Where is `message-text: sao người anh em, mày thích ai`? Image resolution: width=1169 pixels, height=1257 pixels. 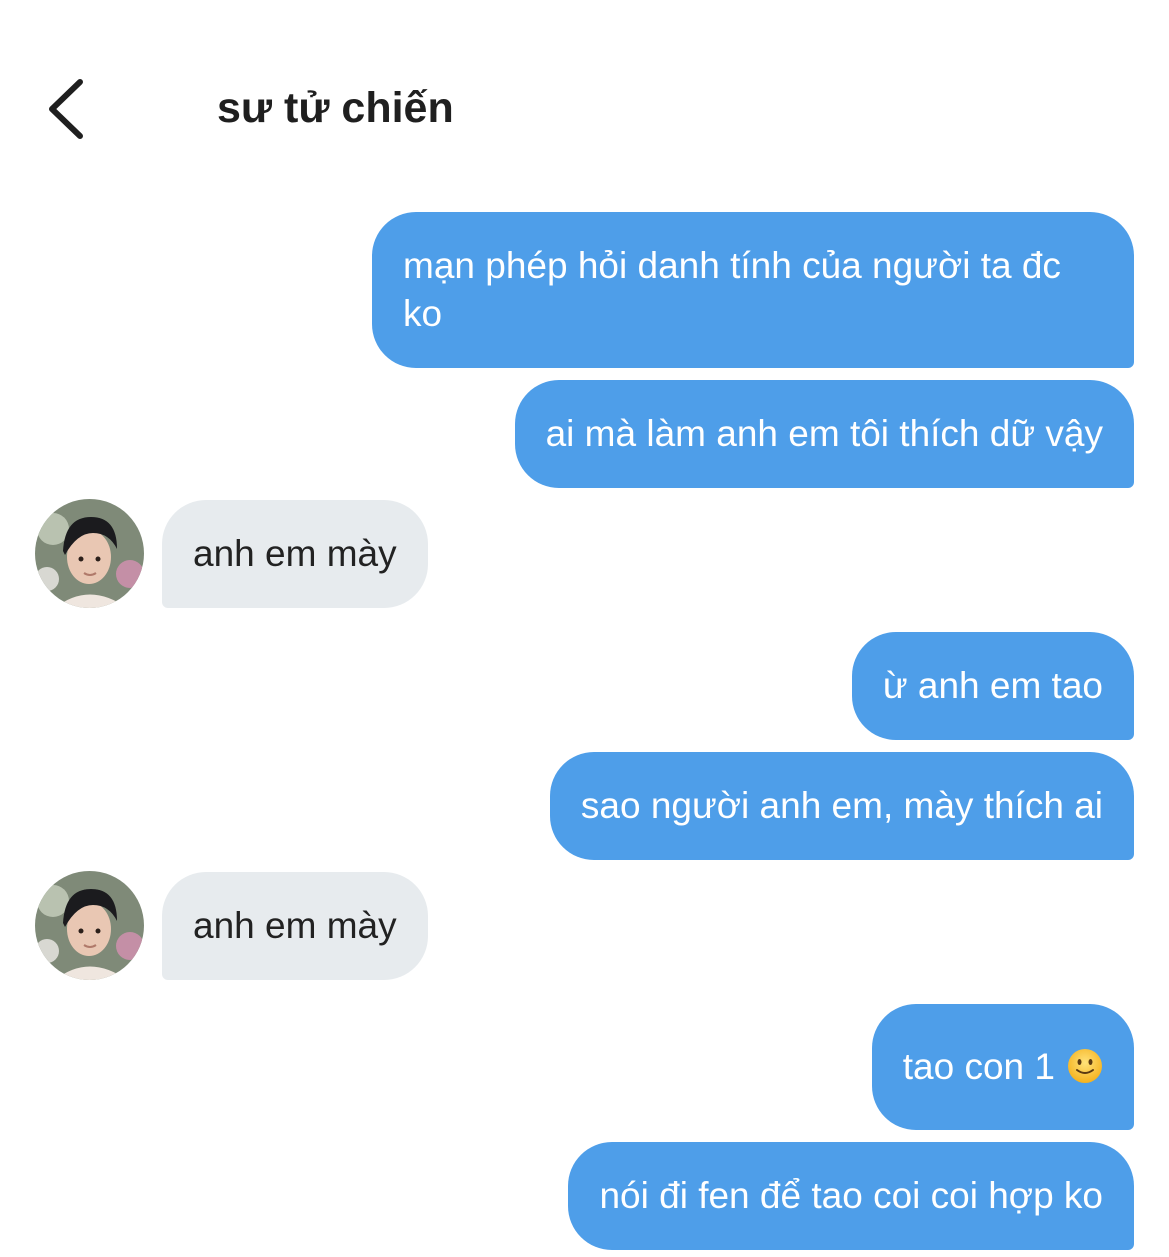 message-text: sao người anh em, mày thích ai is located at coordinates (841, 805).